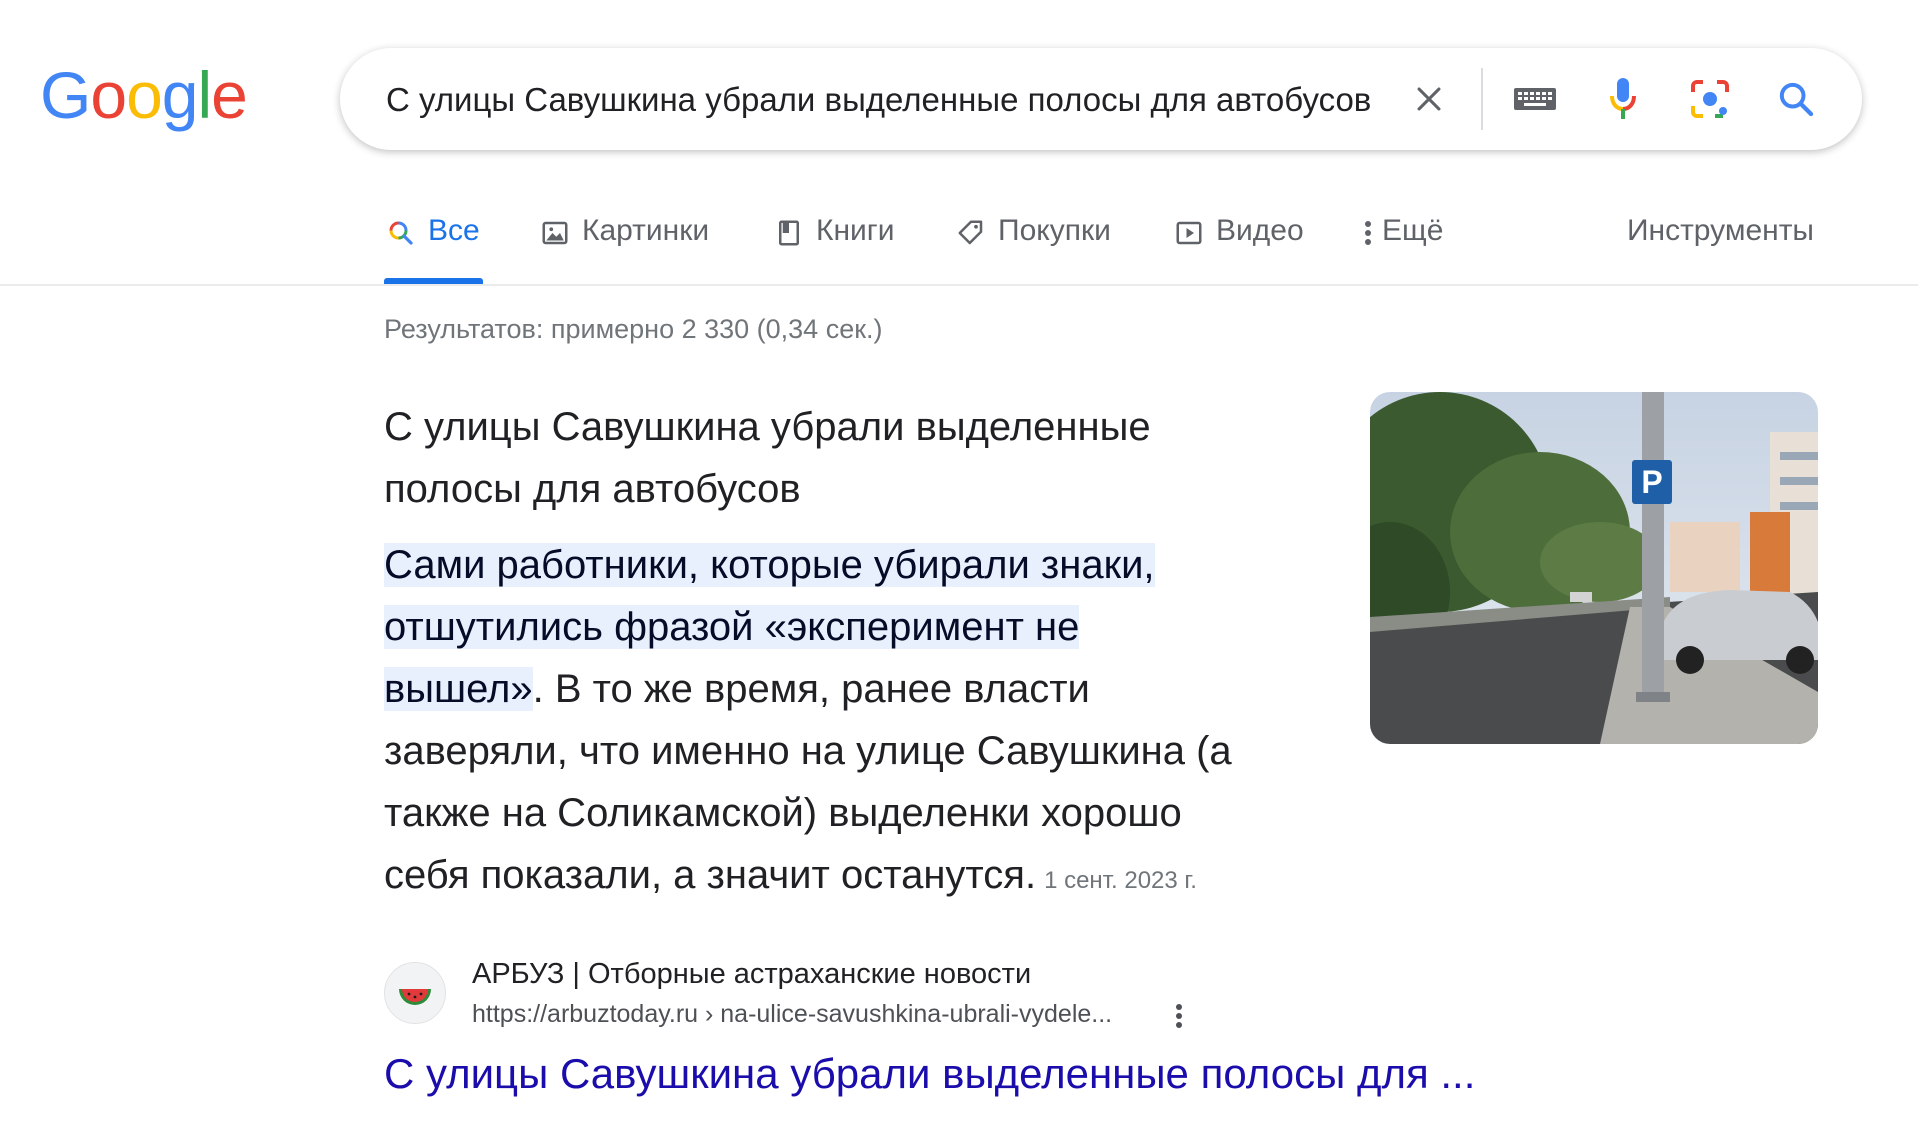 This screenshot has height=1136, width=1918. What do you see at coordinates (811, 689) in the screenshot?
I see `snippet-text-segment: . В то же время, ранее власти` at bounding box center [811, 689].